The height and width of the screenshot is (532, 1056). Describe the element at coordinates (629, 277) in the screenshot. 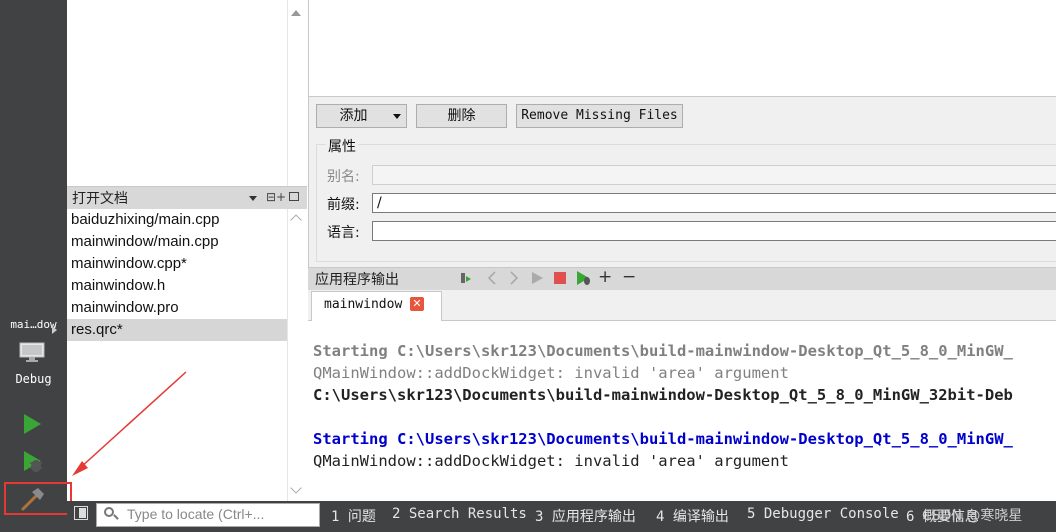

I see `zoom-out-icon: −` at that location.